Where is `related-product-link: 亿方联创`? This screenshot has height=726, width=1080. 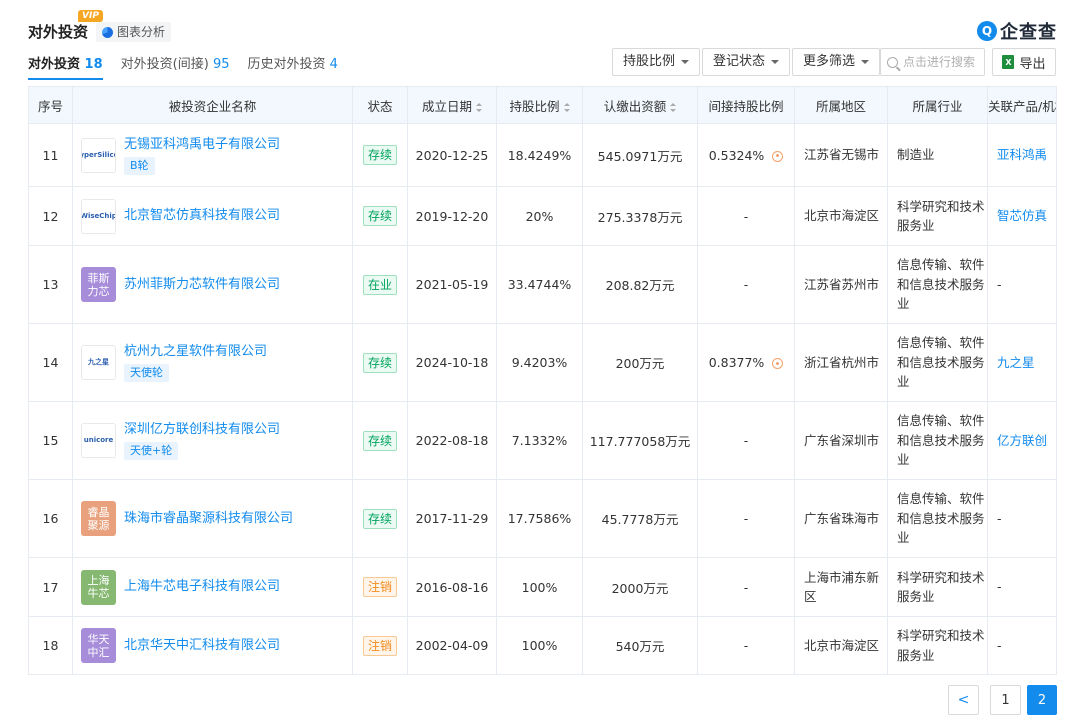
related-product-link: 亿方联创 is located at coordinates (1022, 440).